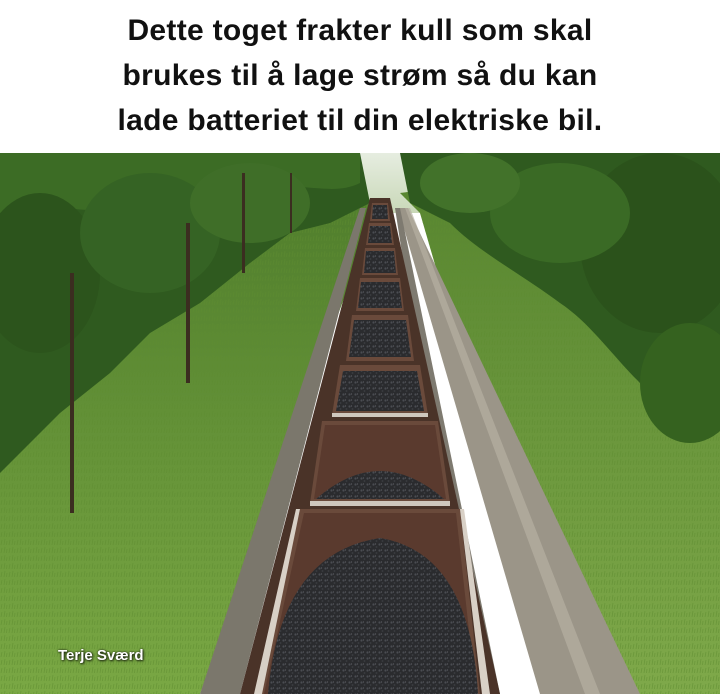 The height and width of the screenshot is (694, 720). Describe the element at coordinates (101, 655) in the screenshot. I see `photo-credit: Terje Sværd` at that location.